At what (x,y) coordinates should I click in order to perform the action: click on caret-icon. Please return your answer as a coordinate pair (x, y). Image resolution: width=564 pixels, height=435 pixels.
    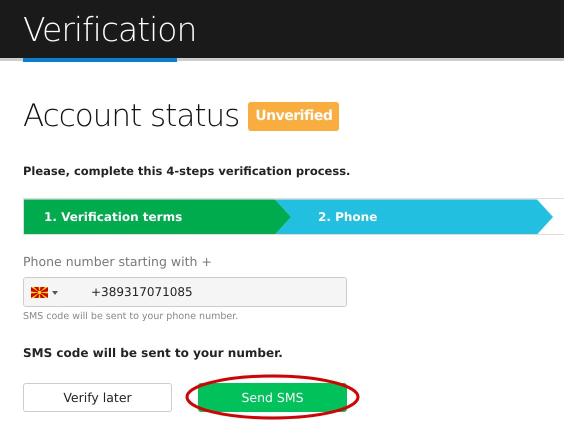
    Looking at the image, I should click on (55, 292).